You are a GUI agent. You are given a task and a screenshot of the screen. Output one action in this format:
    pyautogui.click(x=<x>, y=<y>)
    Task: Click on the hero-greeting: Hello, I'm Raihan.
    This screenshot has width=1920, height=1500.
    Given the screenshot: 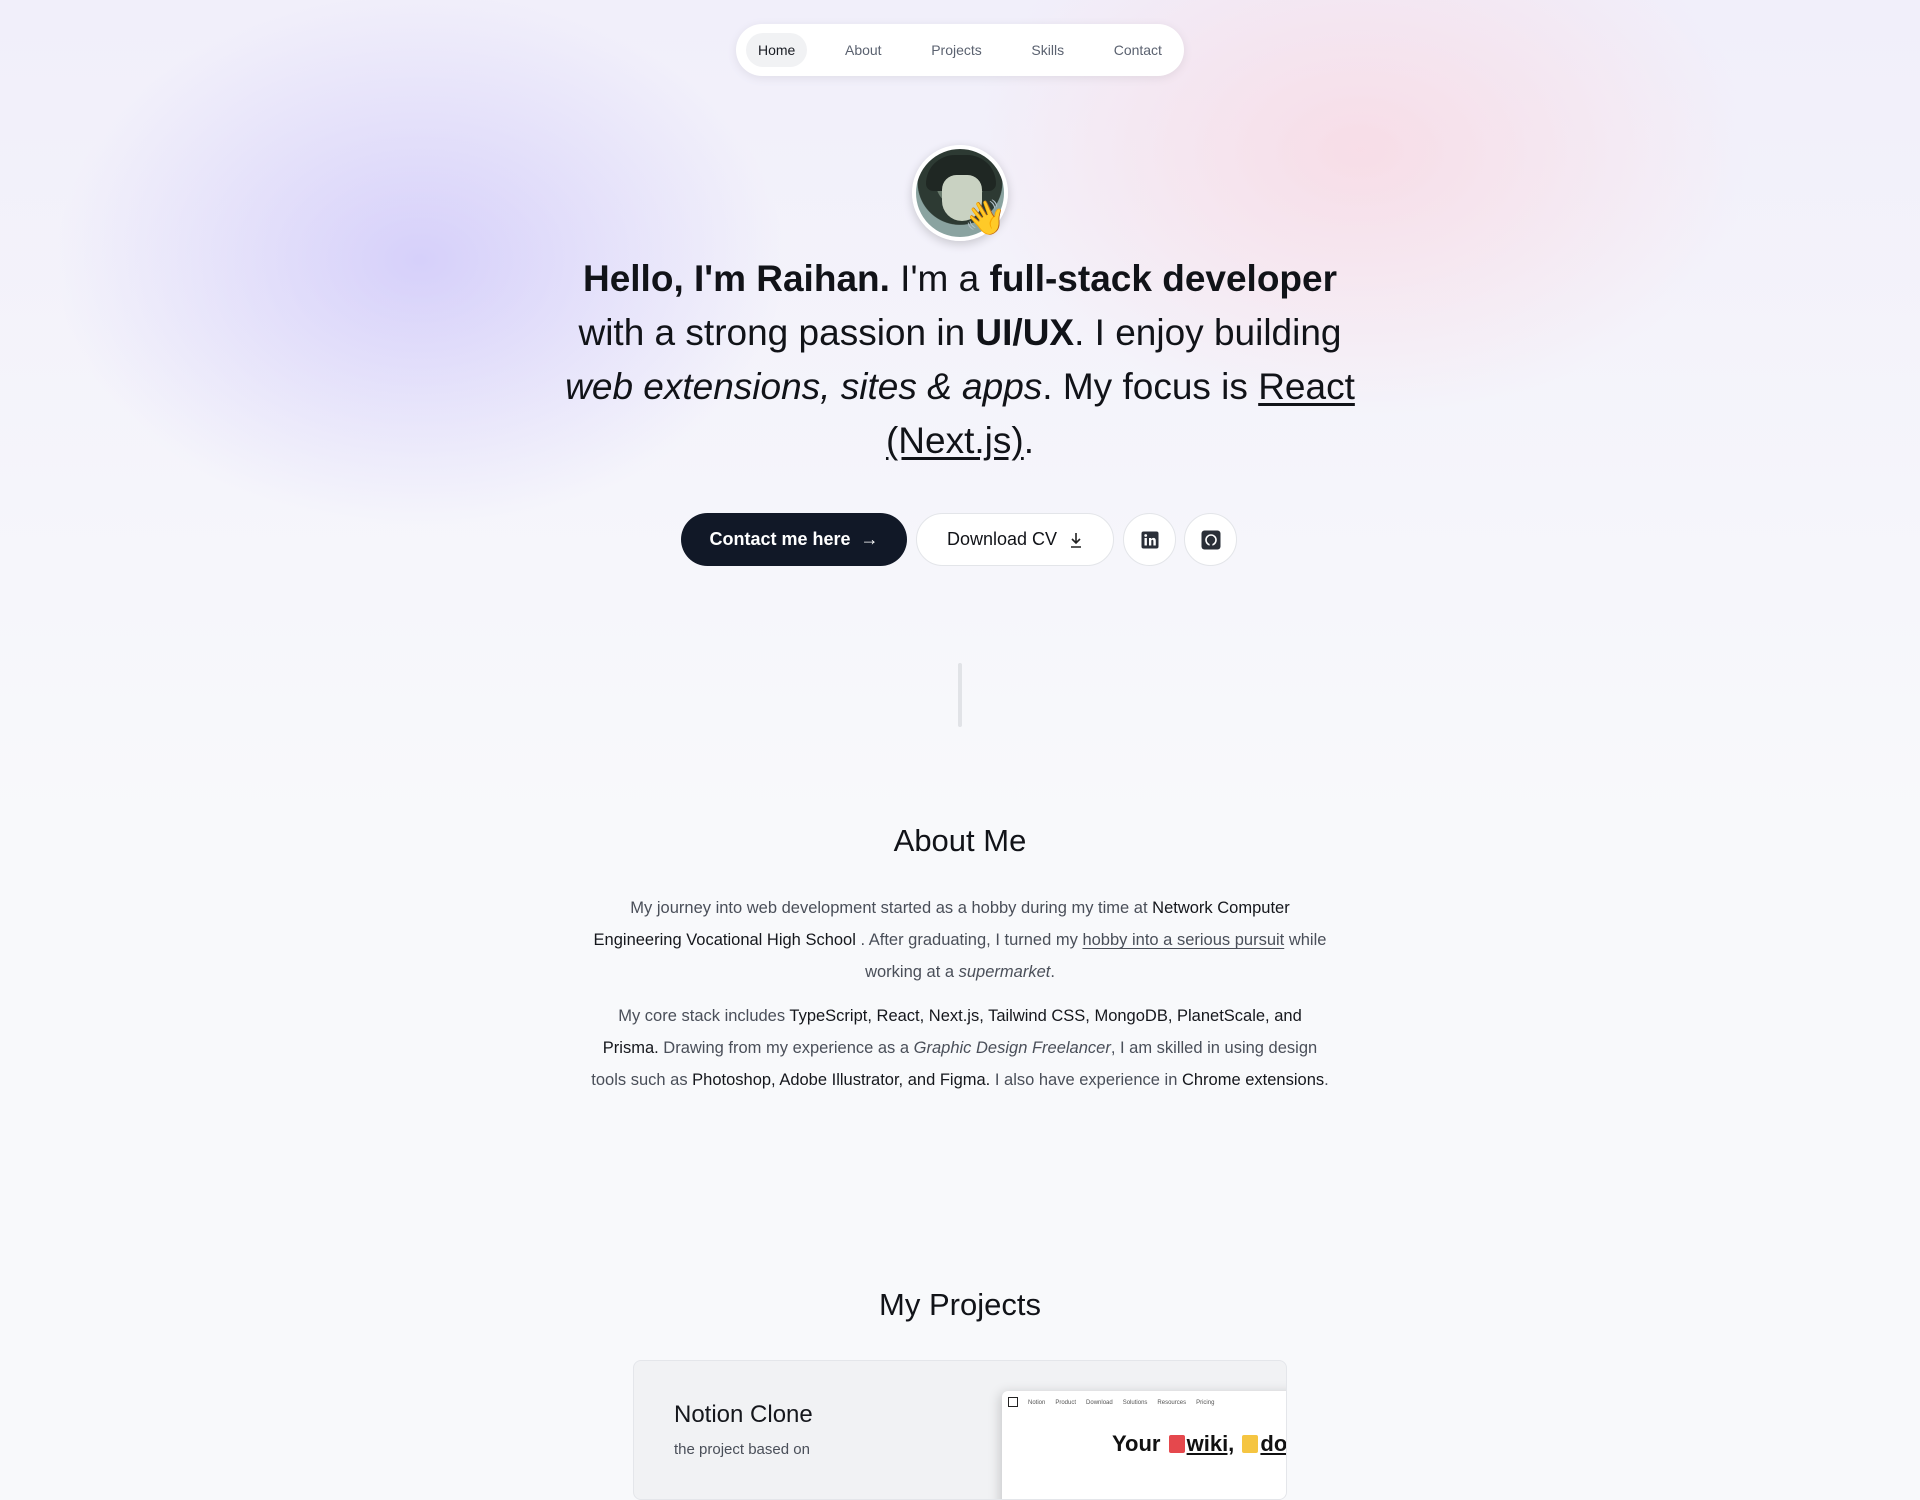 What is the action you would take?
    pyautogui.click(x=736, y=278)
    